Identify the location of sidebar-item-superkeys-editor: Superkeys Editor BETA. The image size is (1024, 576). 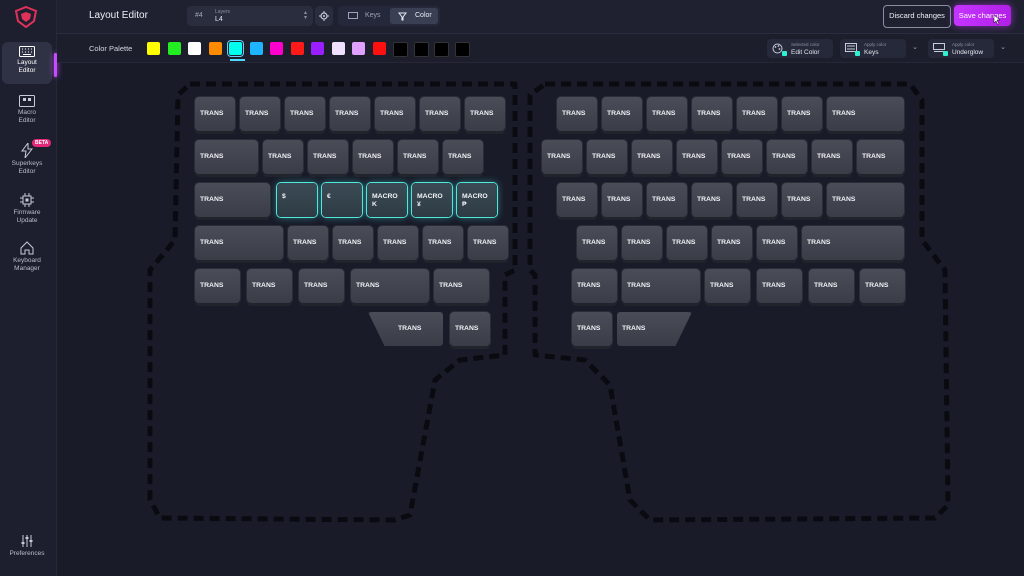
(27, 160).